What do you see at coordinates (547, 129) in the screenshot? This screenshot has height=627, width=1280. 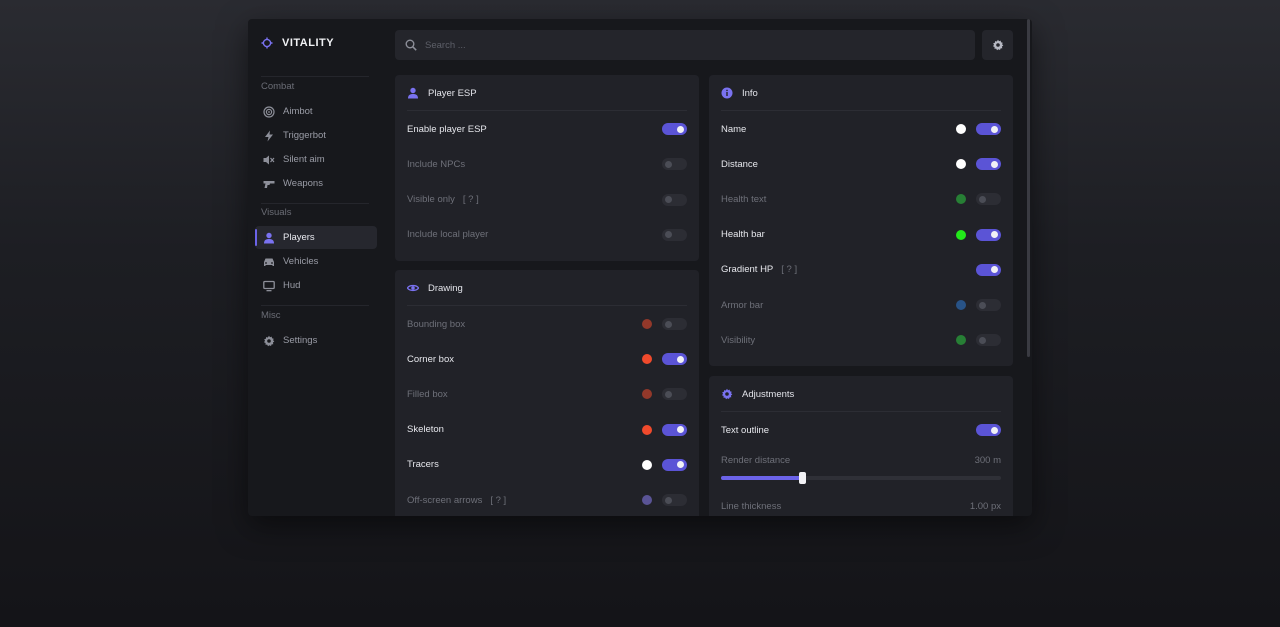 I see `setting-row: Enable player ESP` at bounding box center [547, 129].